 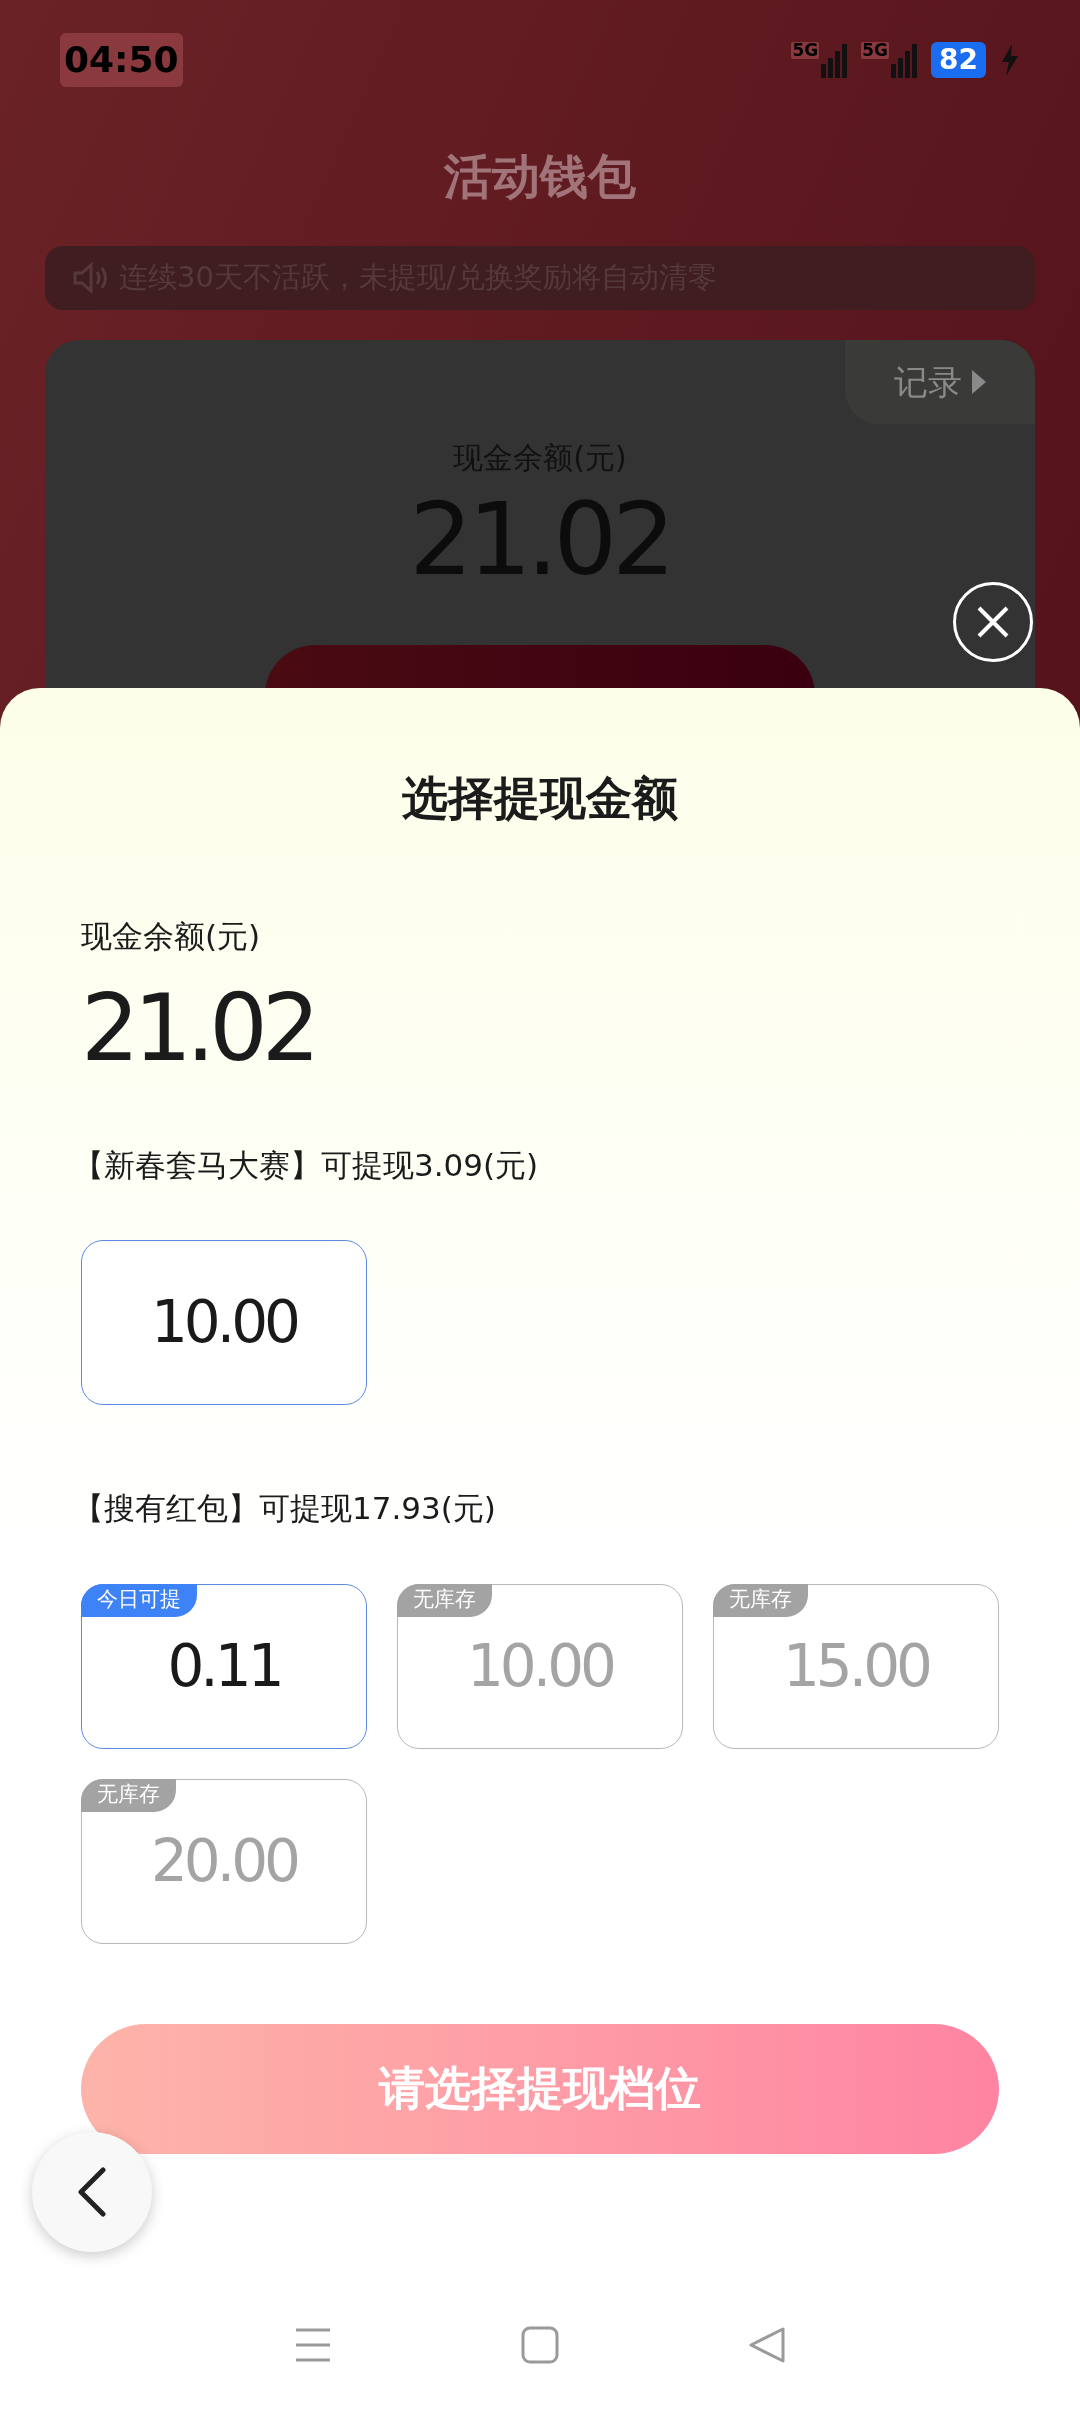 What do you see at coordinates (313, 2345) in the screenshot?
I see `menu-icon` at bounding box center [313, 2345].